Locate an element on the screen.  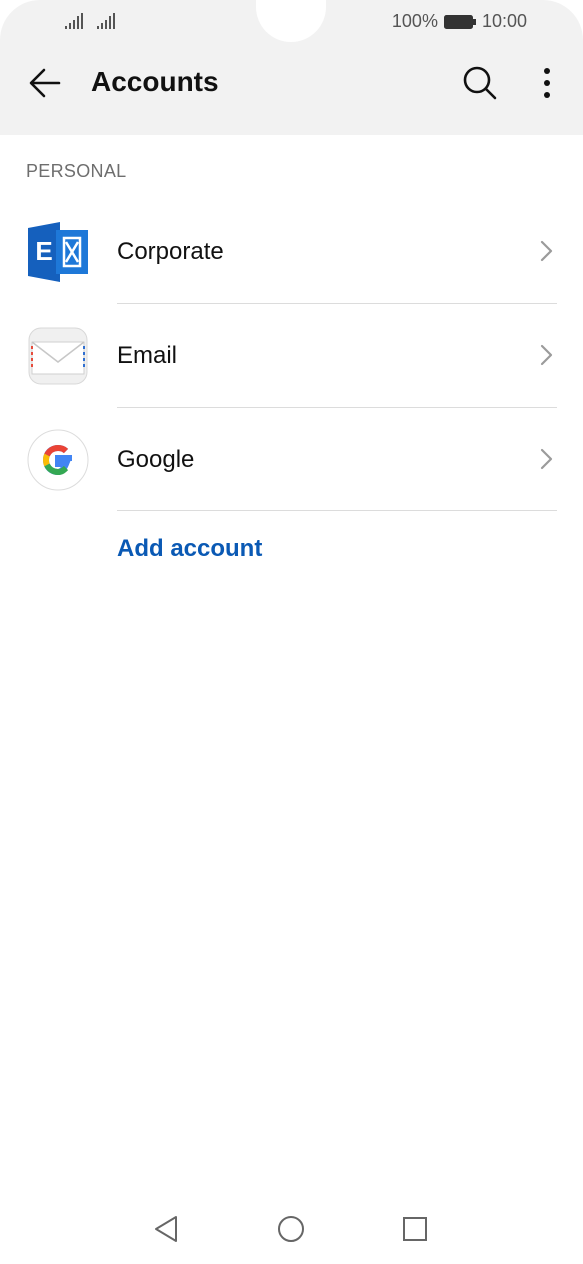
envelope-icon is located at coordinates (58, 356).